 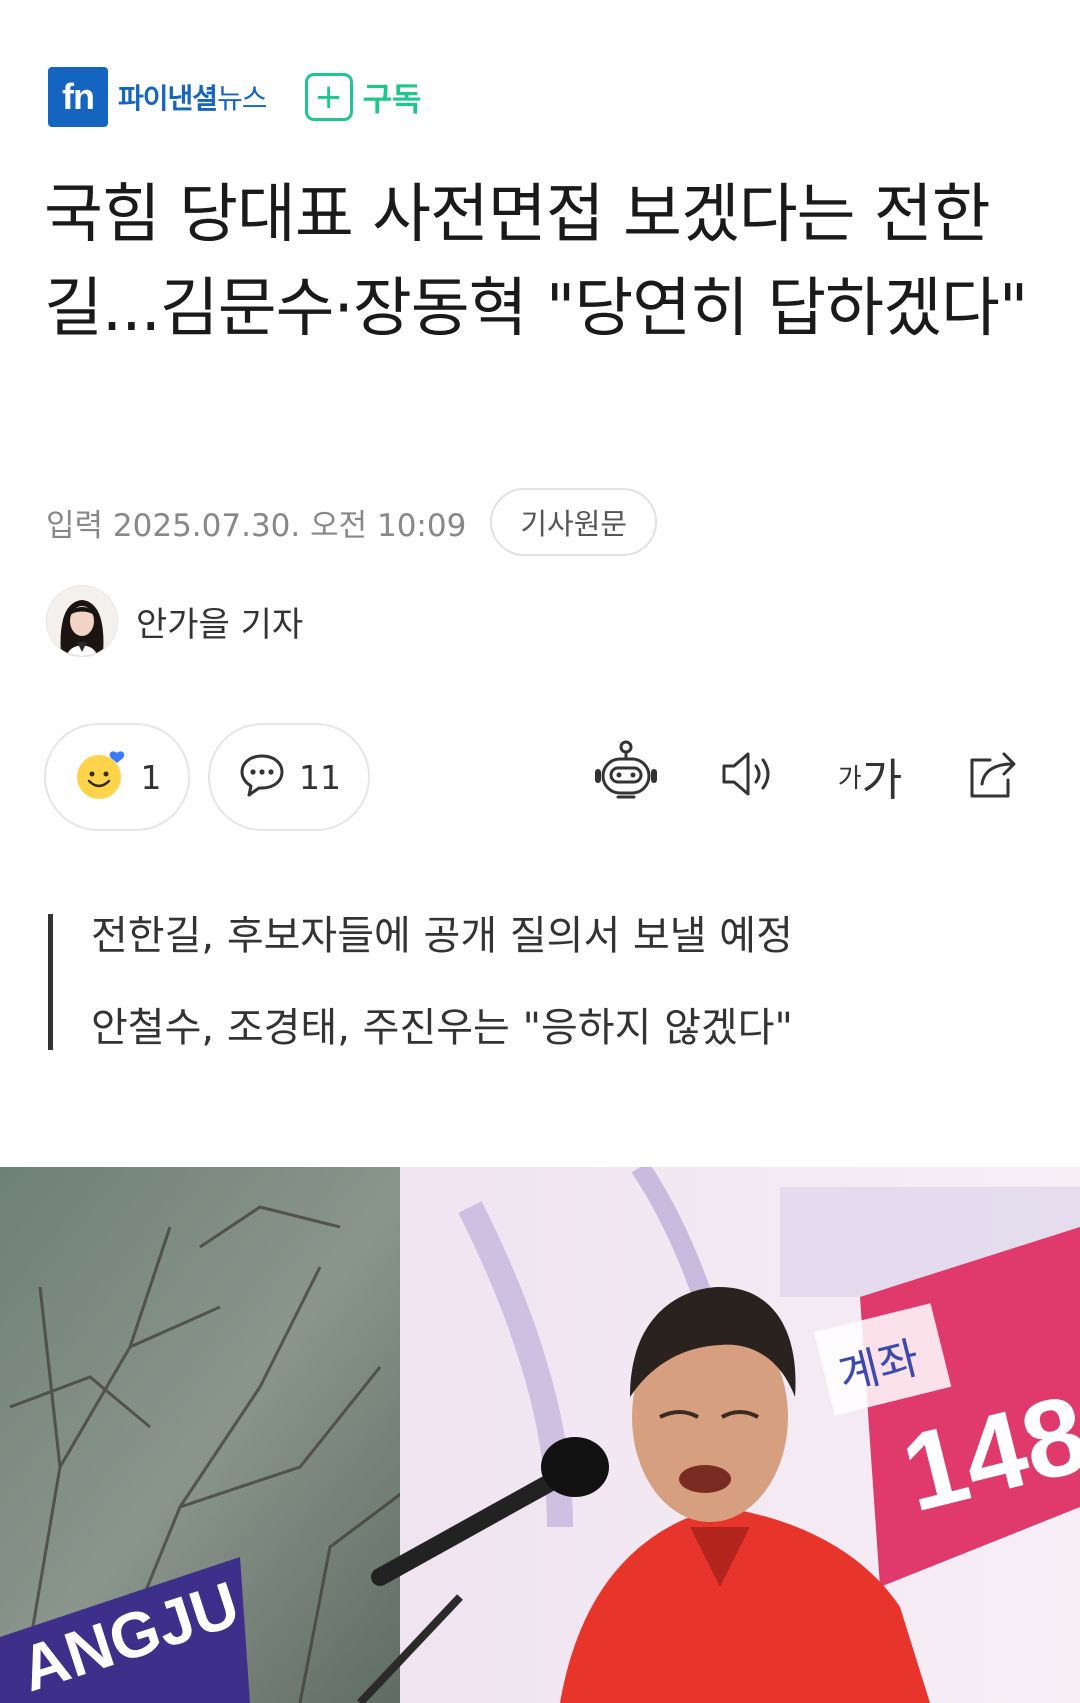 I want to click on summary-line-1: 전한길, 후보자들에 공개 질의서 보낼 예정, so click(x=442, y=936).